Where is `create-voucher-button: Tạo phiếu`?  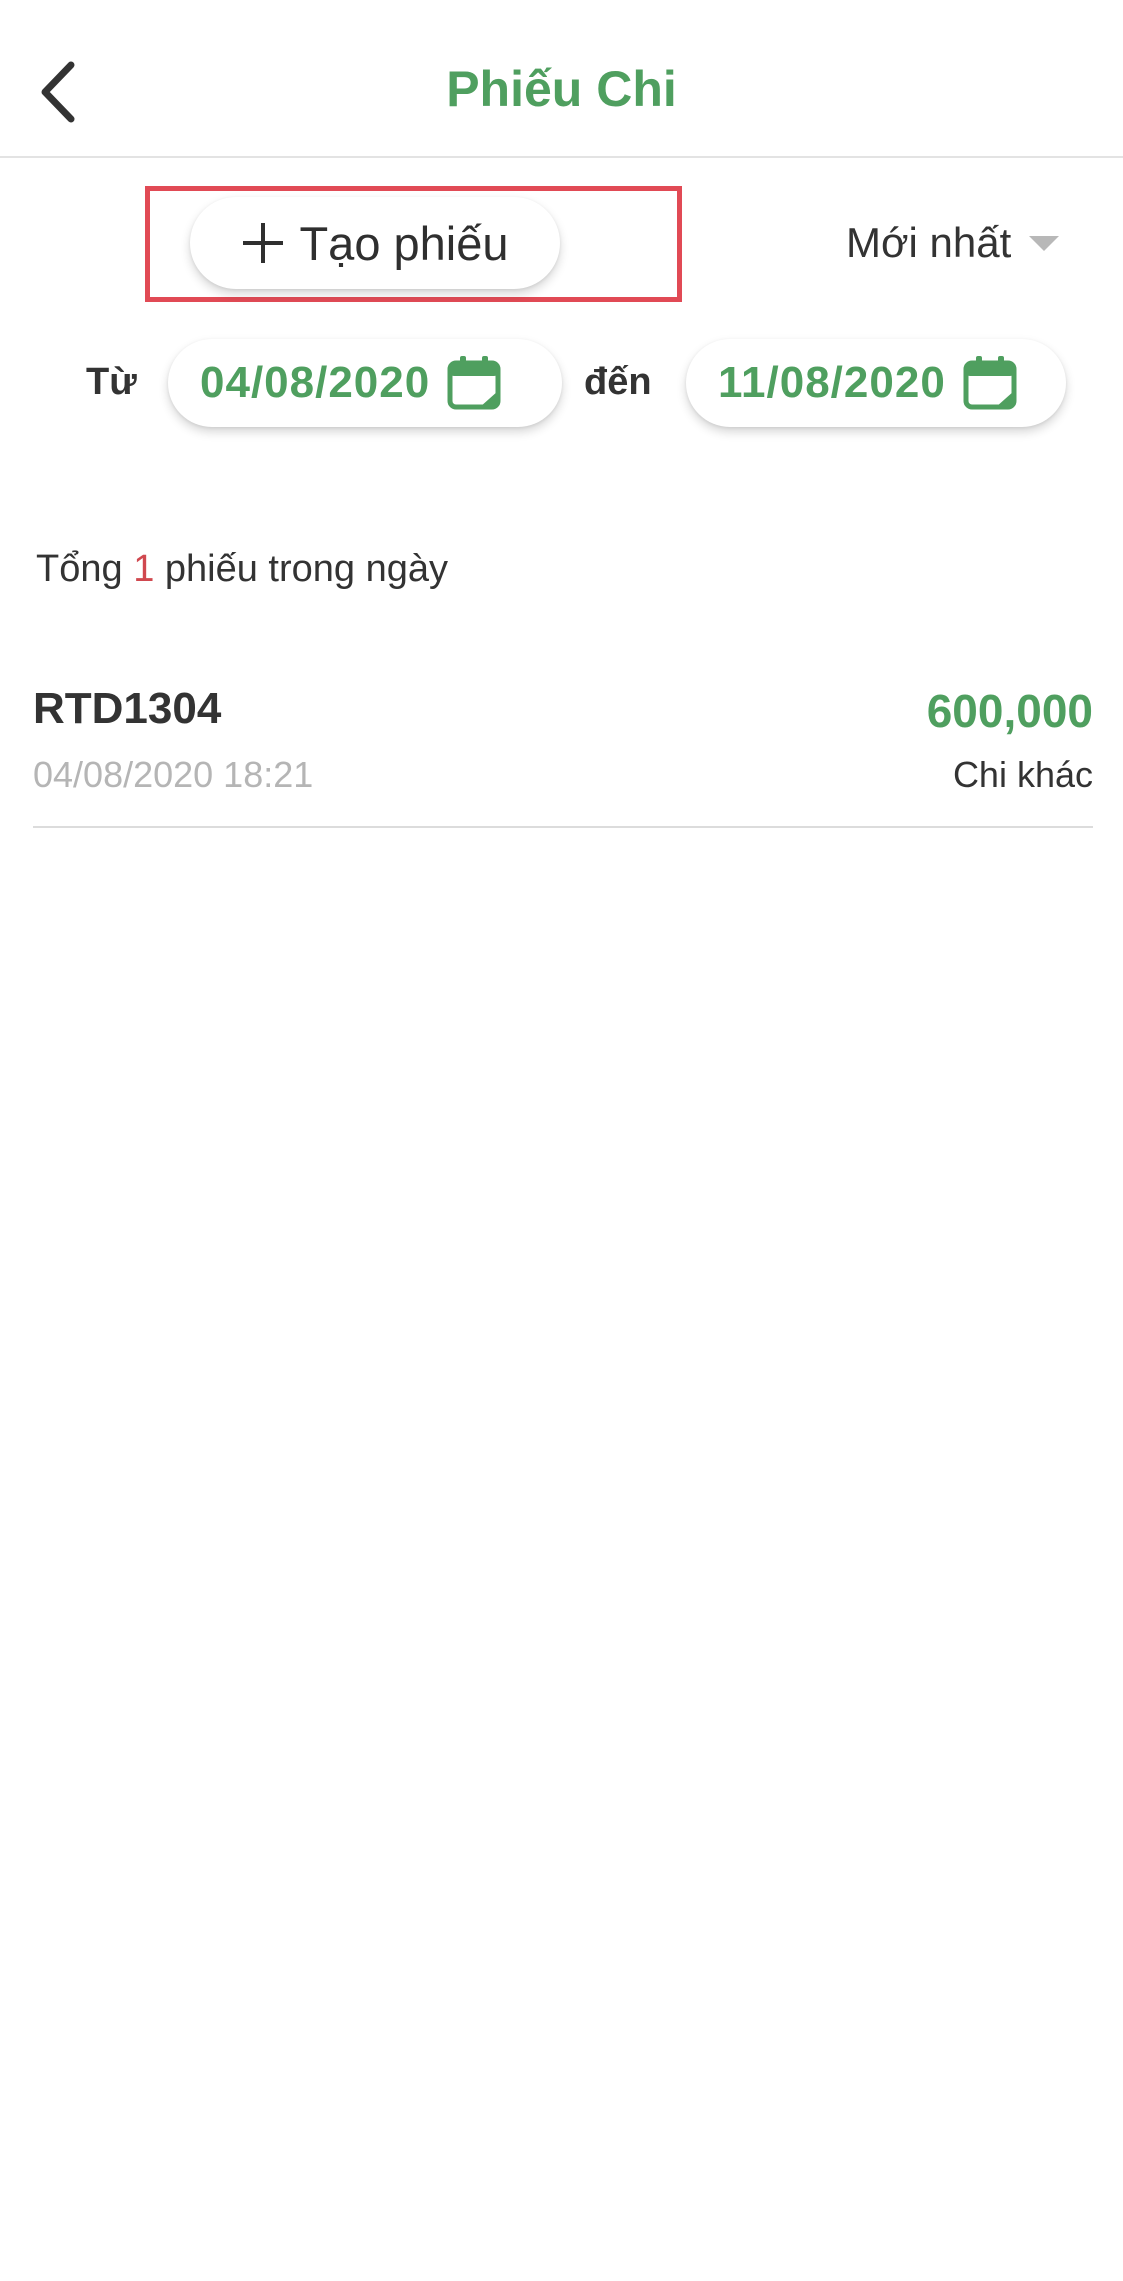
create-voucher-button: Tạo phiếu is located at coordinates (375, 243).